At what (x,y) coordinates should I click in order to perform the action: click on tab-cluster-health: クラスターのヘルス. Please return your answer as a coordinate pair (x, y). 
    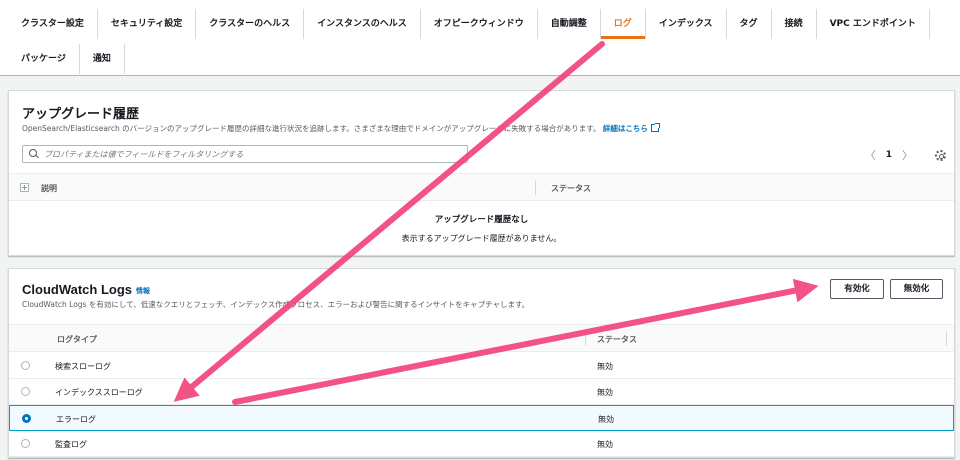
    Looking at the image, I should click on (250, 24).